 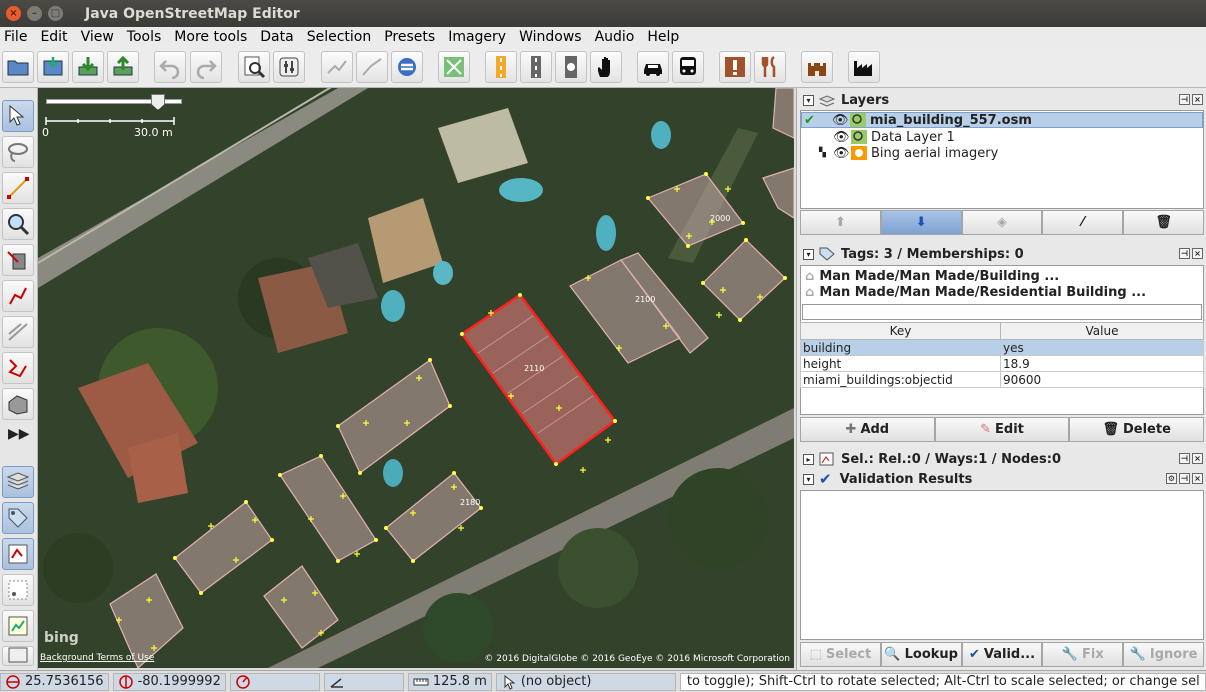 What do you see at coordinates (900, 363) in the screenshot?
I see `tag-key: height` at bounding box center [900, 363].